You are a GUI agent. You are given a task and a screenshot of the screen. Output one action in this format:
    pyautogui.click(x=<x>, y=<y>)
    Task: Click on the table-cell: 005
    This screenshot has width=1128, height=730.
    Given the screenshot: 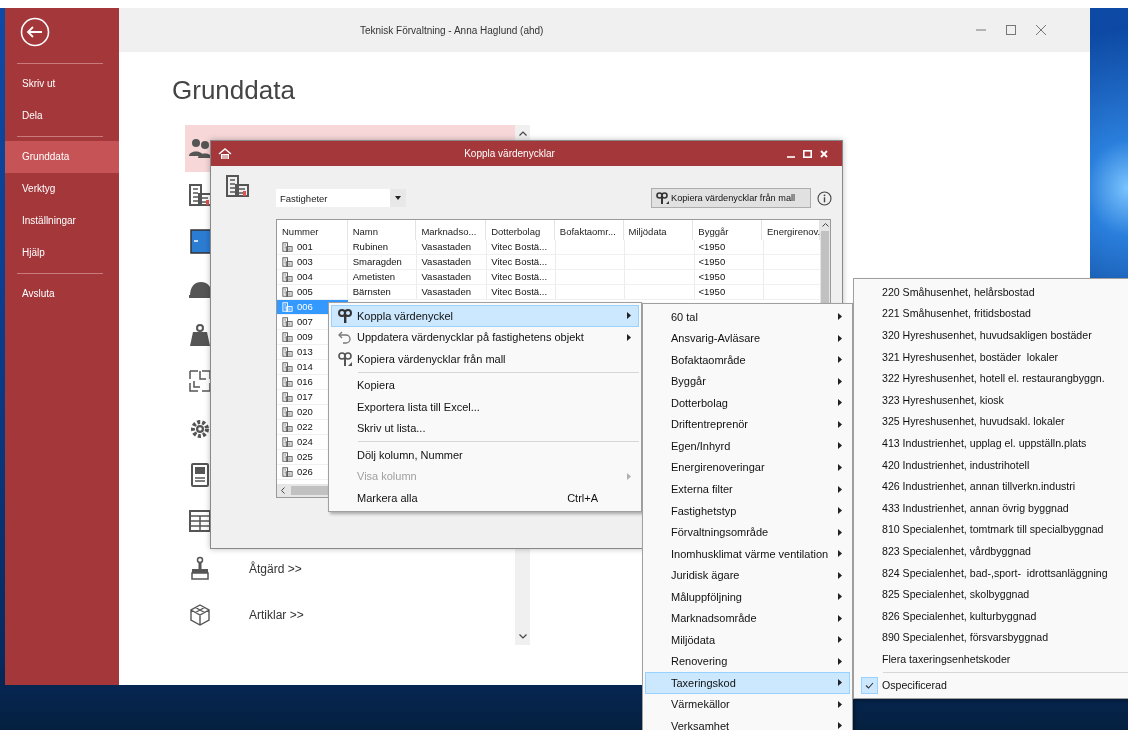 What is the action you would take?
    pyautogui.click(x=305, y=292)
    